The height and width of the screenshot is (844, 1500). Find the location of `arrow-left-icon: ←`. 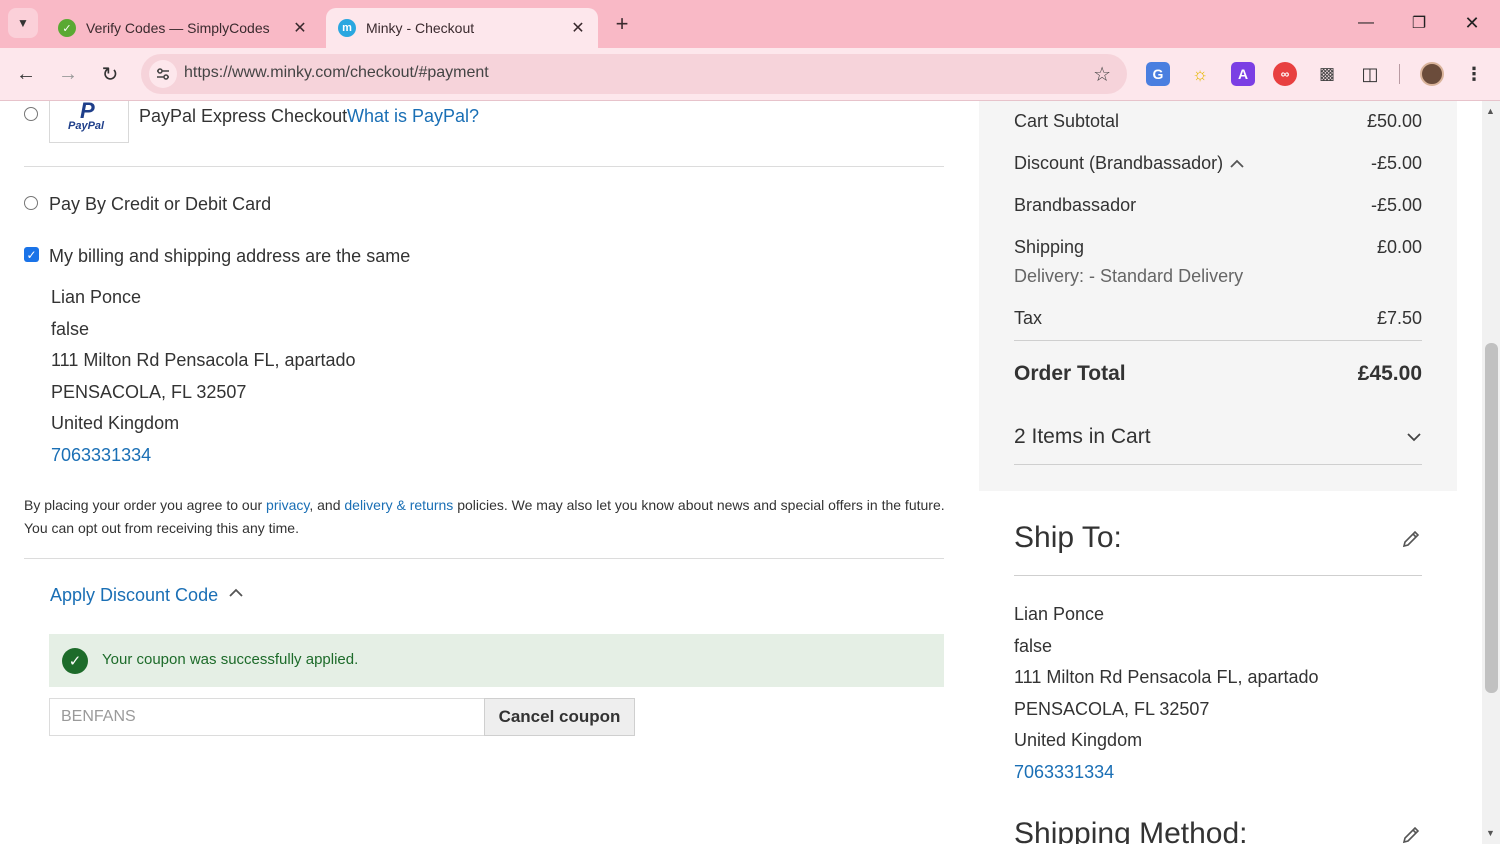

arrow-left-icon: ← is located at coordinates (26, 73).